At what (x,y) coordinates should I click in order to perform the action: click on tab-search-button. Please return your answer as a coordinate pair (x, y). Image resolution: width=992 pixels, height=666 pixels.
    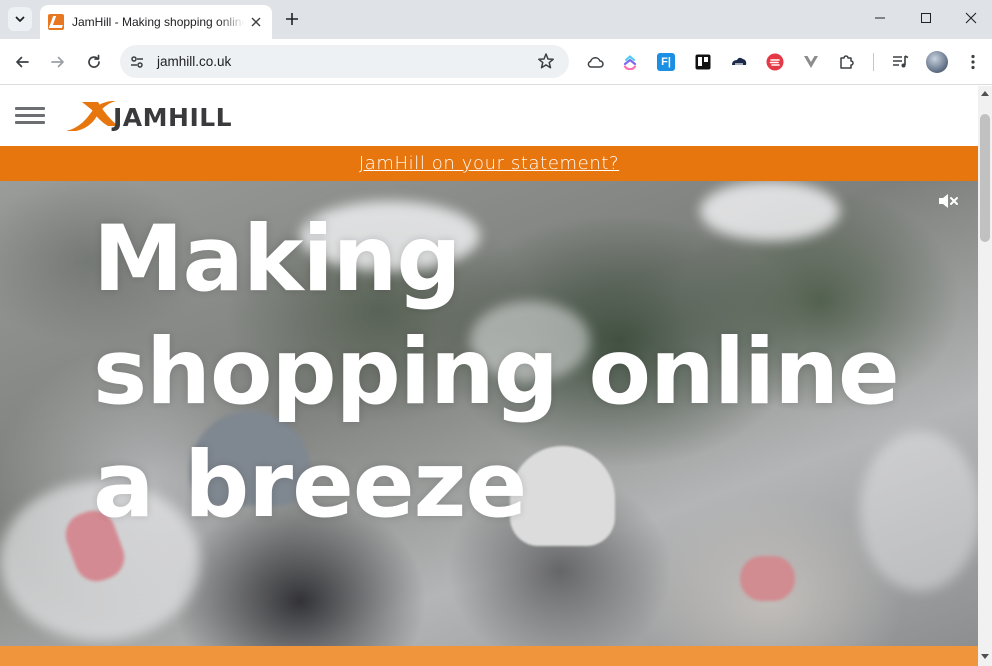
    Looking at the image, I should click on (20, 19).